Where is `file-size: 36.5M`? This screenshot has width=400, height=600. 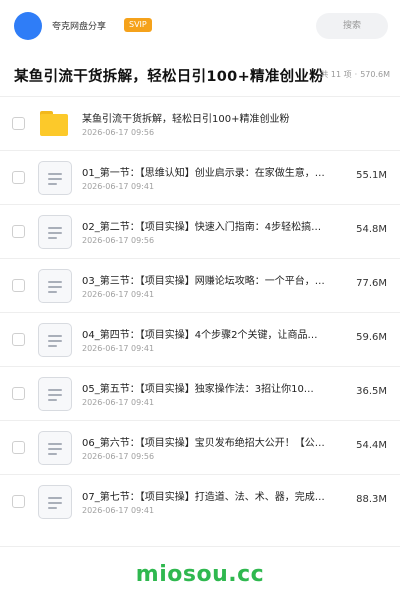
file-size: 36.5M is located at coordinates (371, 391).